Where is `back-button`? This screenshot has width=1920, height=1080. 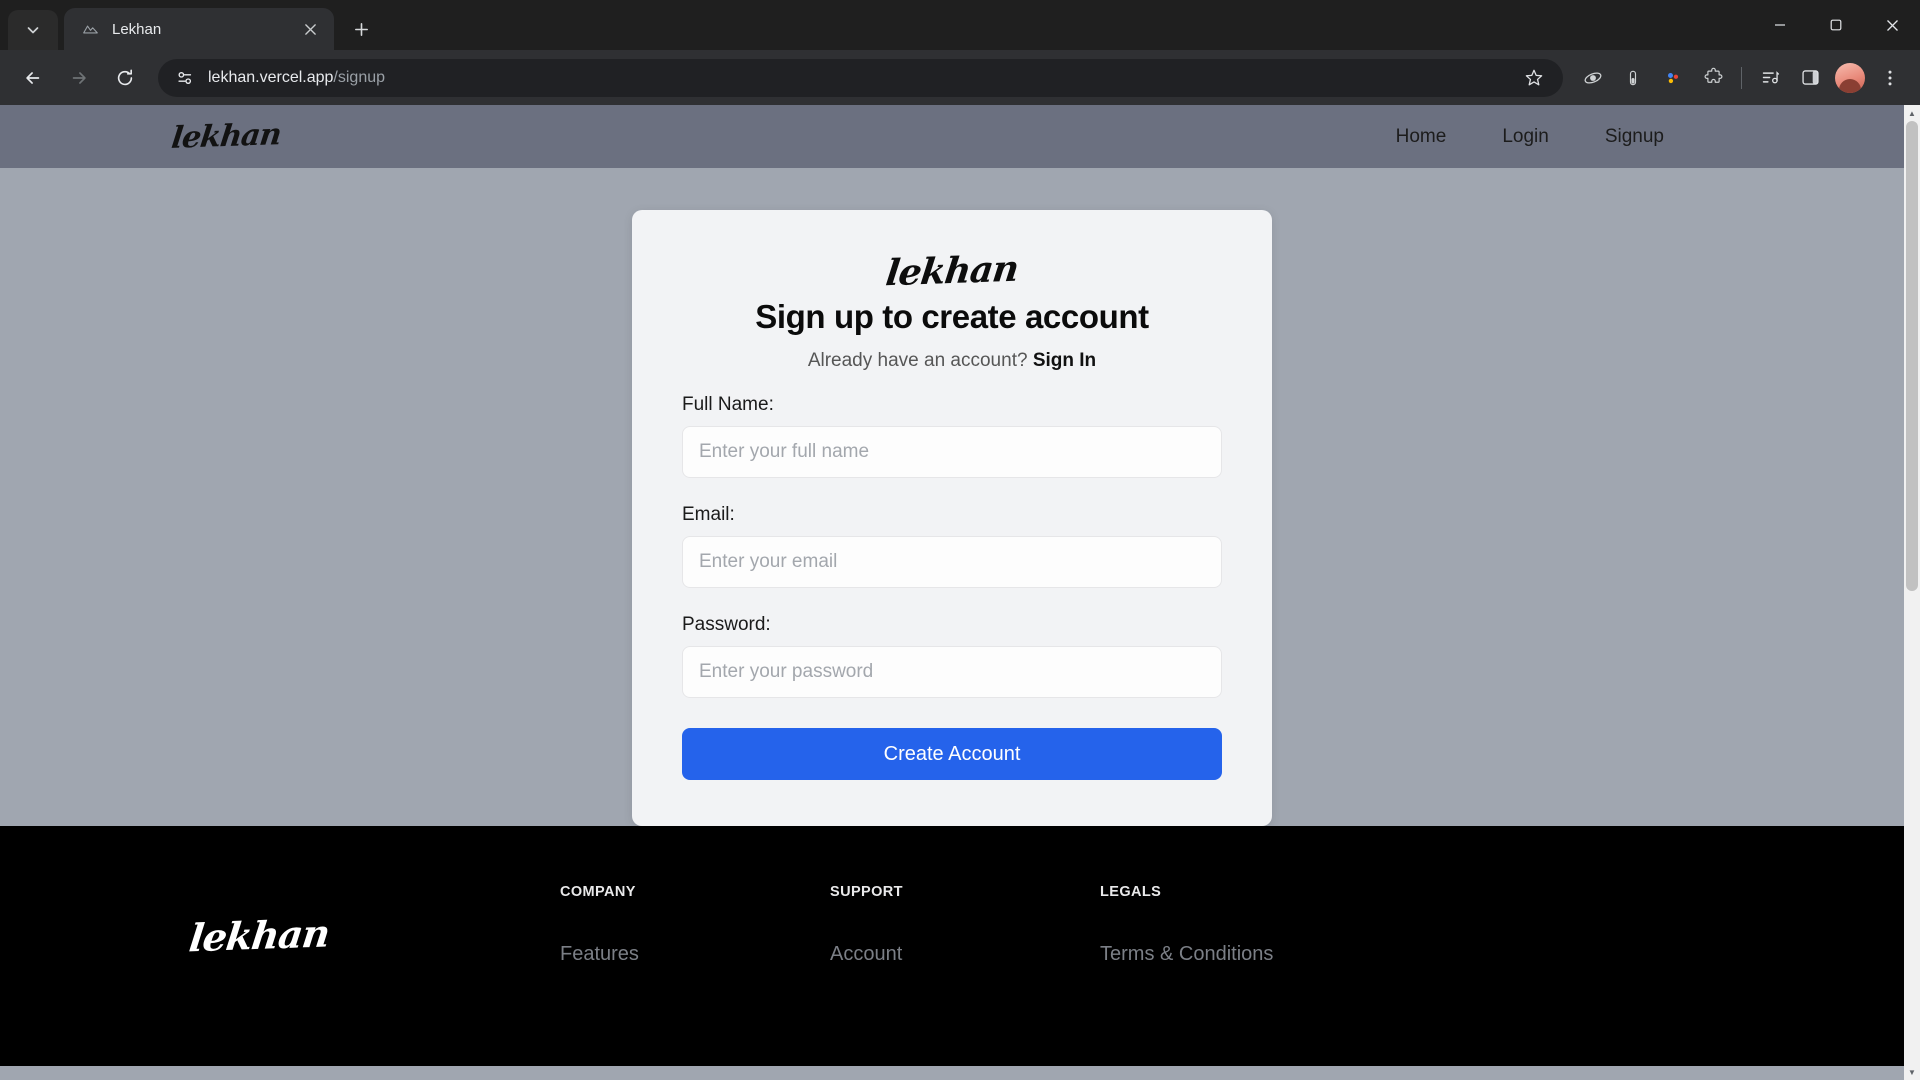 back-button is located at coordinates (33, 78).